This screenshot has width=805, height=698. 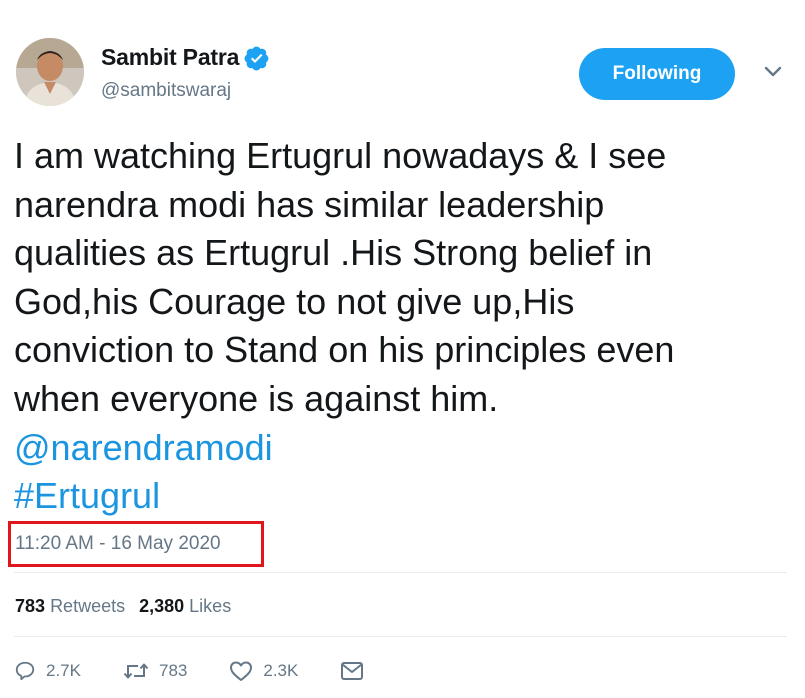 What do you see at coordinates (155, 671) in the screenshot?
I see `retweet-button: 783` at bounding box center [155, 671].